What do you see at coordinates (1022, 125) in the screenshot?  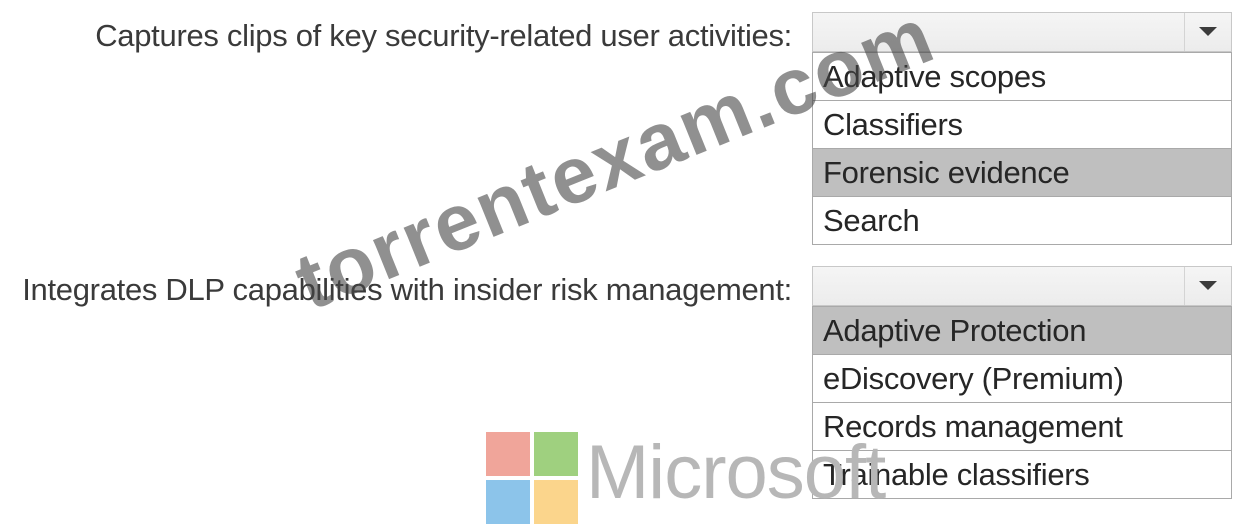 I see `option-classifiers: Classifiers` at bounding box center [1022, 125].